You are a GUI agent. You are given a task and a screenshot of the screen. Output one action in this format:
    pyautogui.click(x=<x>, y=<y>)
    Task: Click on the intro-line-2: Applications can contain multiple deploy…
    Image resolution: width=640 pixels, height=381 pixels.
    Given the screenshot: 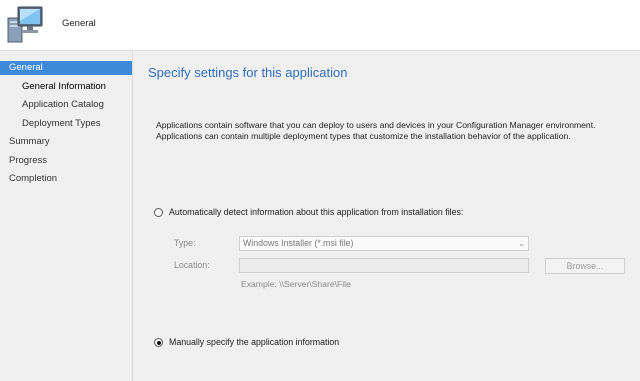 What is the action you would take?
    pyautogui.click(x=363, y=136)
    